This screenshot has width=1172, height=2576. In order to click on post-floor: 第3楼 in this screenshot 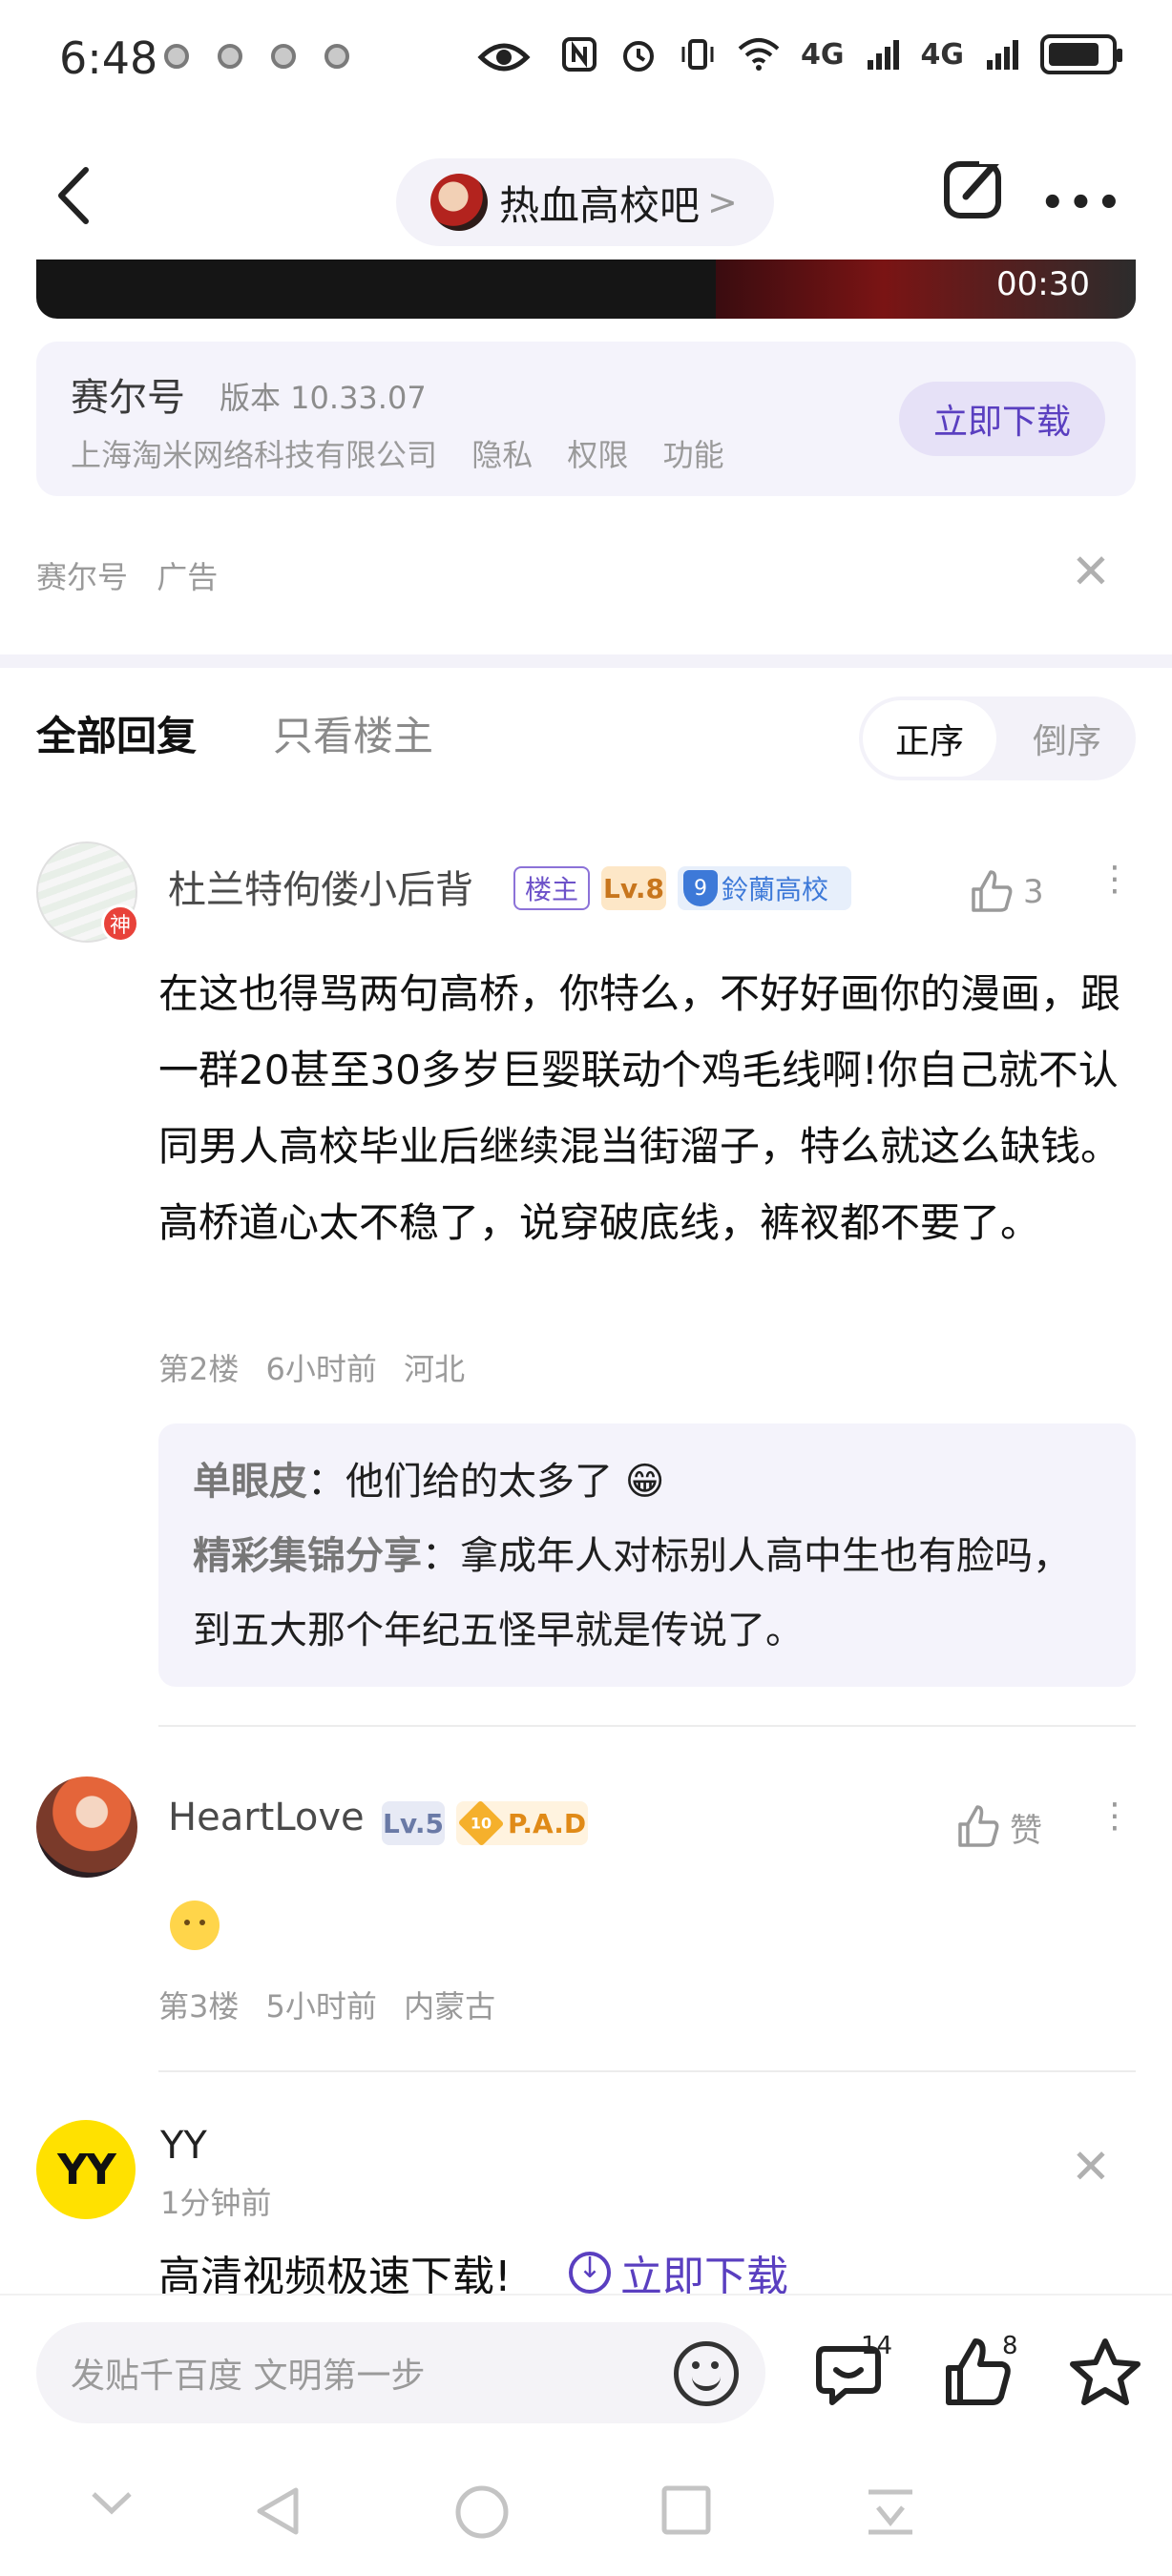, I will do `click(199, 2006)`.